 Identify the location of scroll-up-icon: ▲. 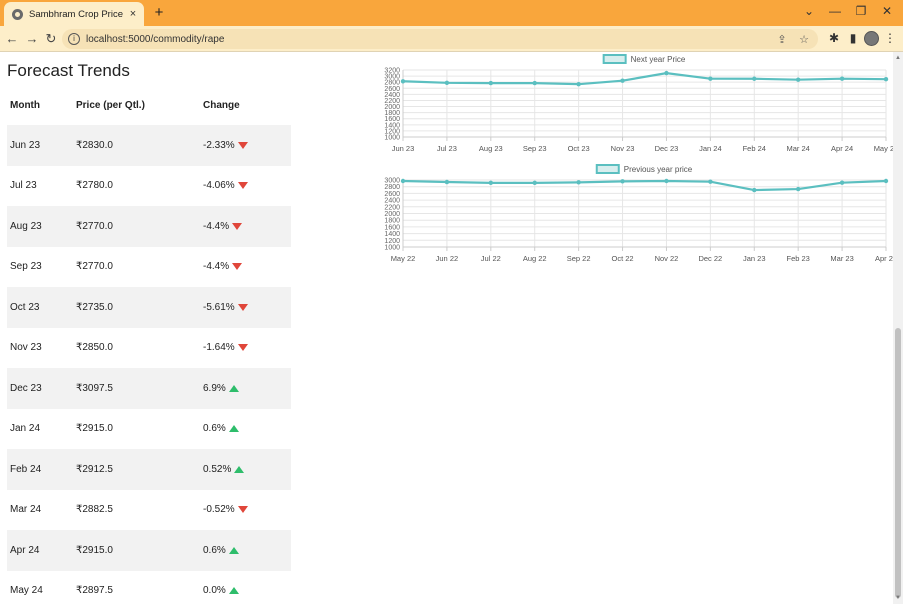
(898, 58).